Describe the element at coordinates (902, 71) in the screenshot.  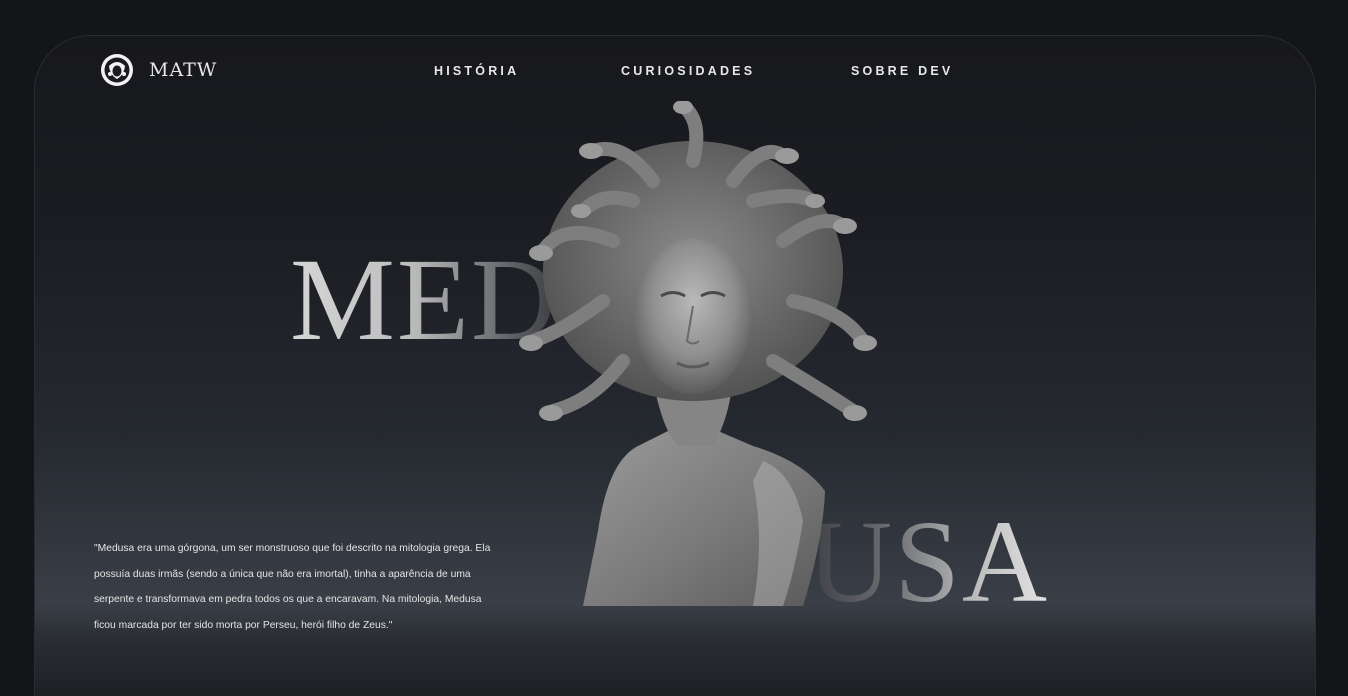
I see `nav-link-sobre-dev: SOBRE DEV` at that location.